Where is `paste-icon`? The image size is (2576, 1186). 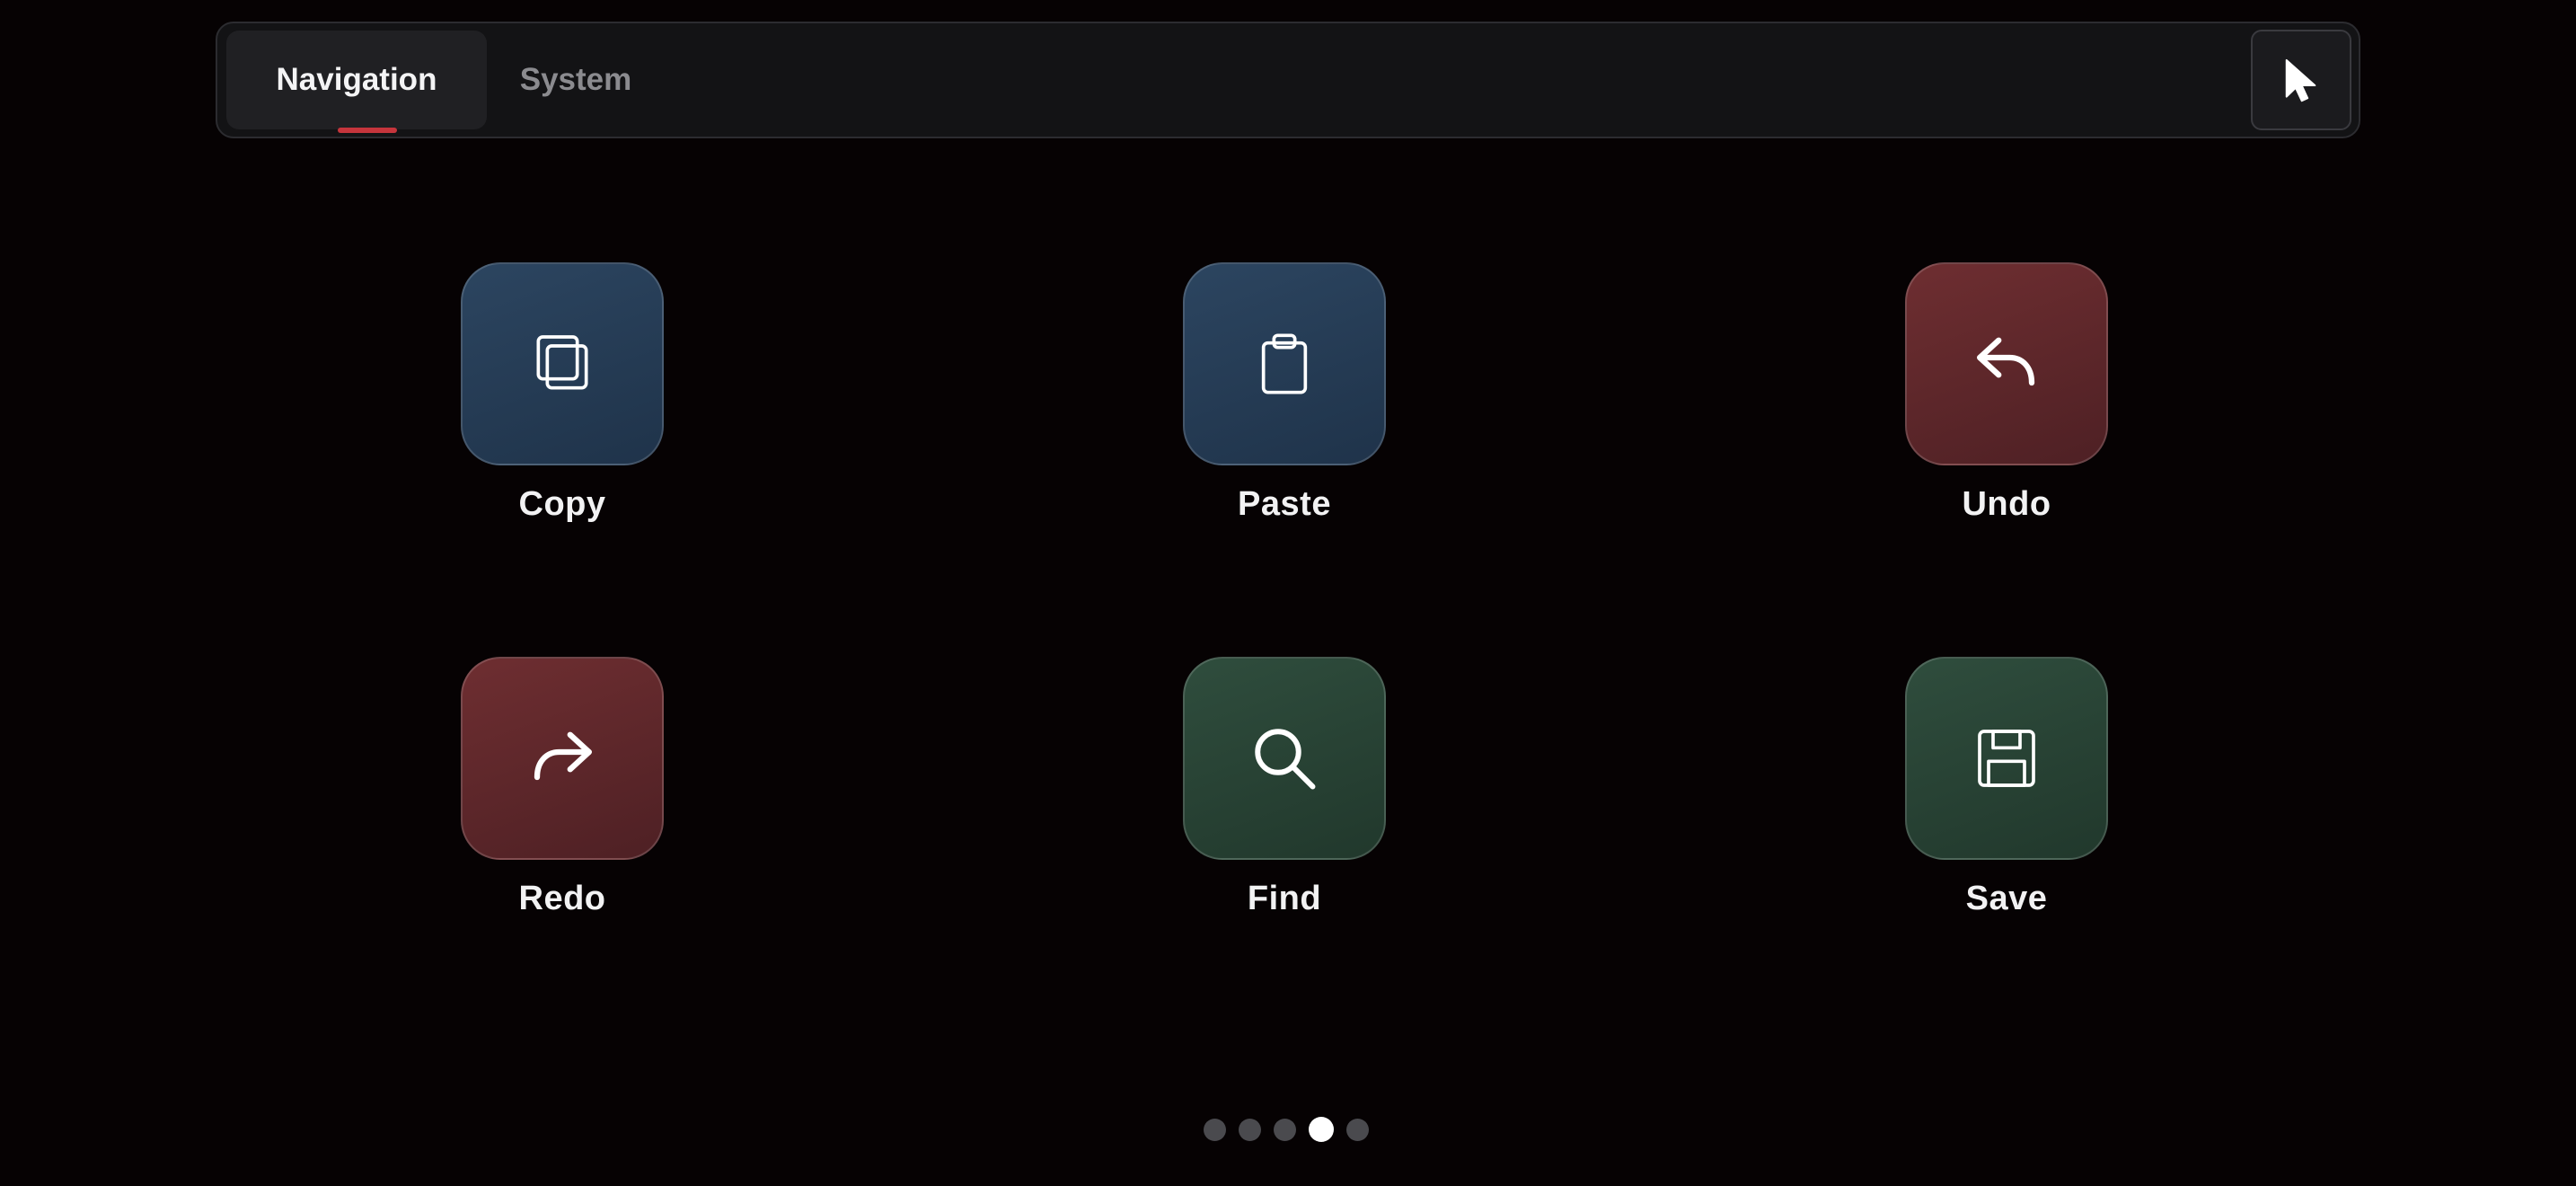
paste-icon is located at coordinates (1284, 363).